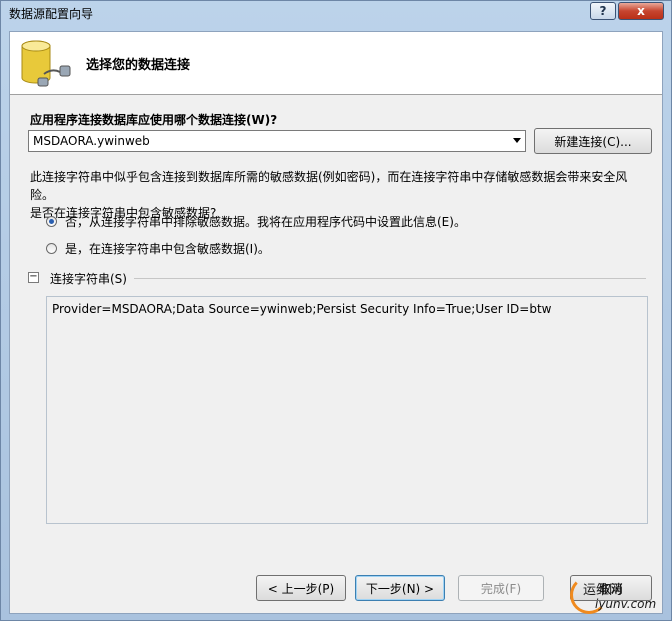 The height and width of the screenshot is (621, 672). Describe the element at coordinates (46, 63) in the screenshot. I see `database-connection-icon` at that location.